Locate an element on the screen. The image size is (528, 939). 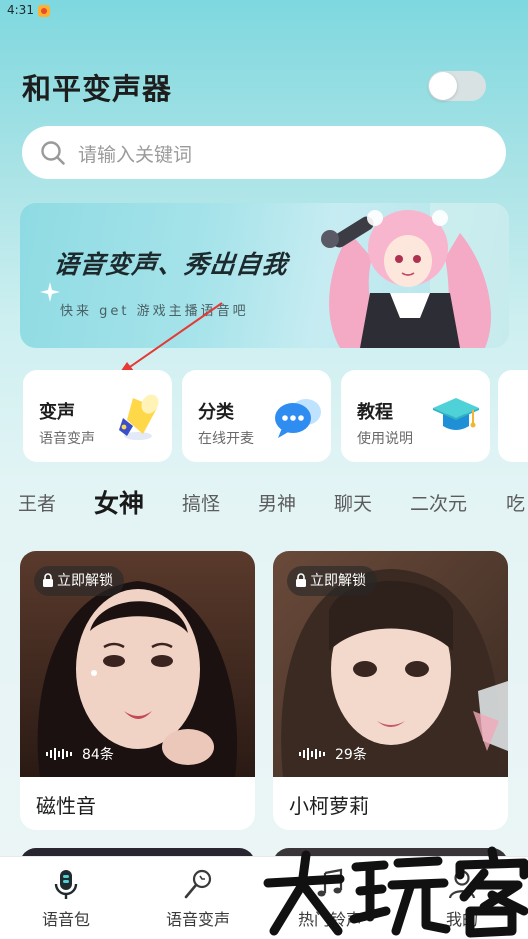
status-bar: 4:31 is located at coordinates (264, 12).